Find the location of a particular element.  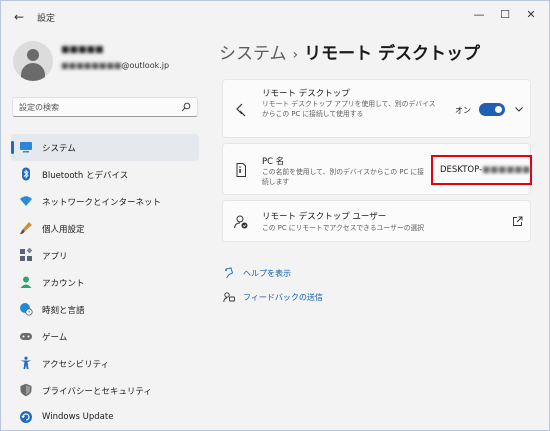

sidebar-item-network: ネットワークとインターネット is located at coordinates (105, 201).